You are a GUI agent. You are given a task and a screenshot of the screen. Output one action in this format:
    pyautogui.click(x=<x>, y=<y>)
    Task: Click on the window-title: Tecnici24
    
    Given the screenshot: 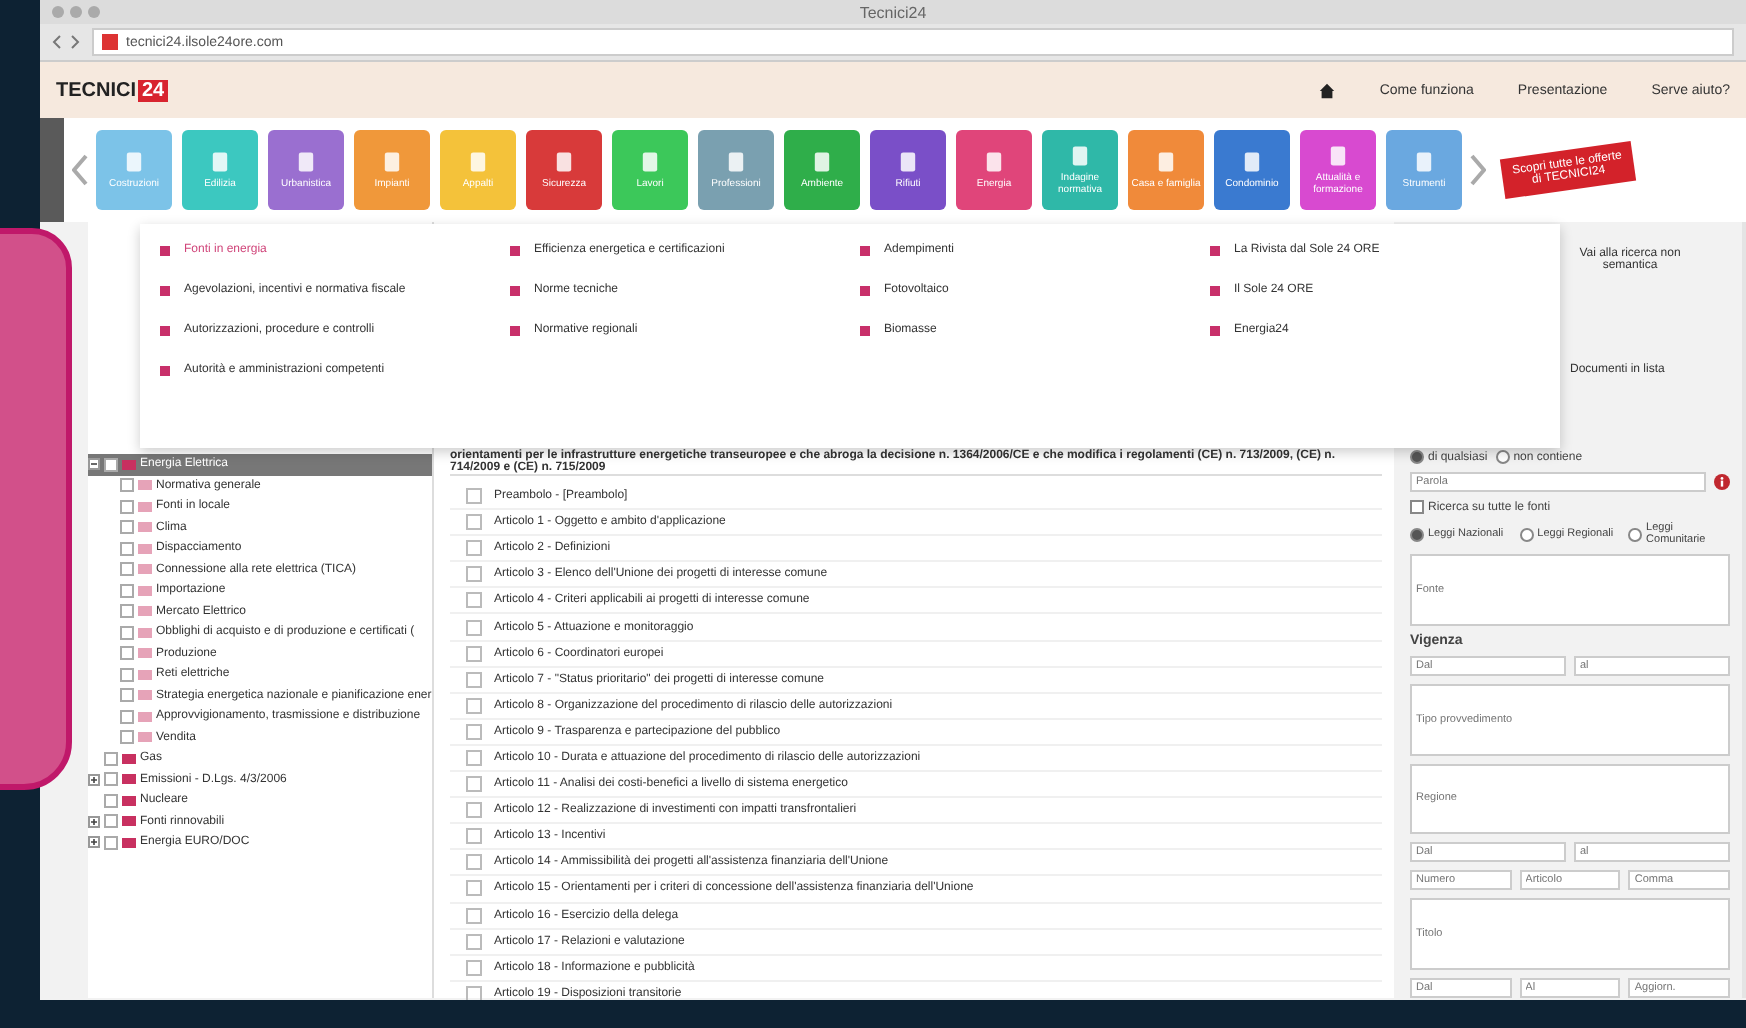 What is the action you would take?
    pyautogui.click(x=893, y=12)
    